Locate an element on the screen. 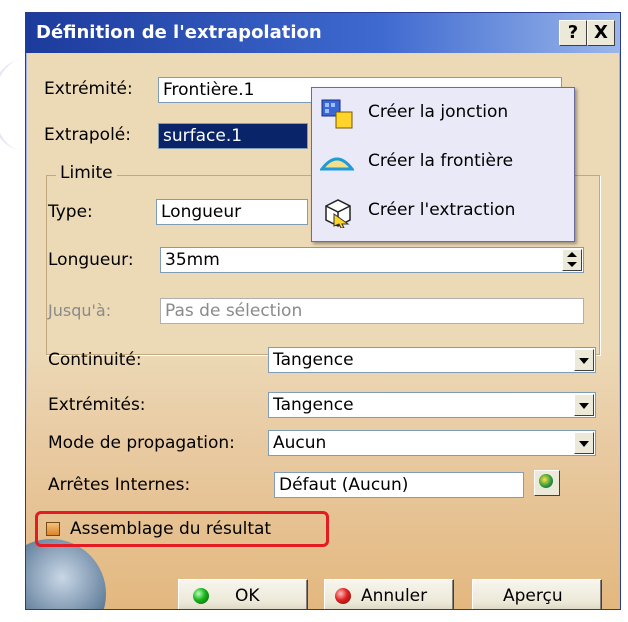 The image size is (628, 622). jusqua-field: Pas de sélection is located at coordinates (372, 311).